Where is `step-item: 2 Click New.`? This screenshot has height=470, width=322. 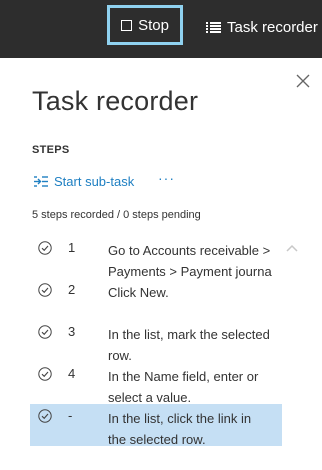
step-item: 2 Click New. is located at coordinates (156, 299).